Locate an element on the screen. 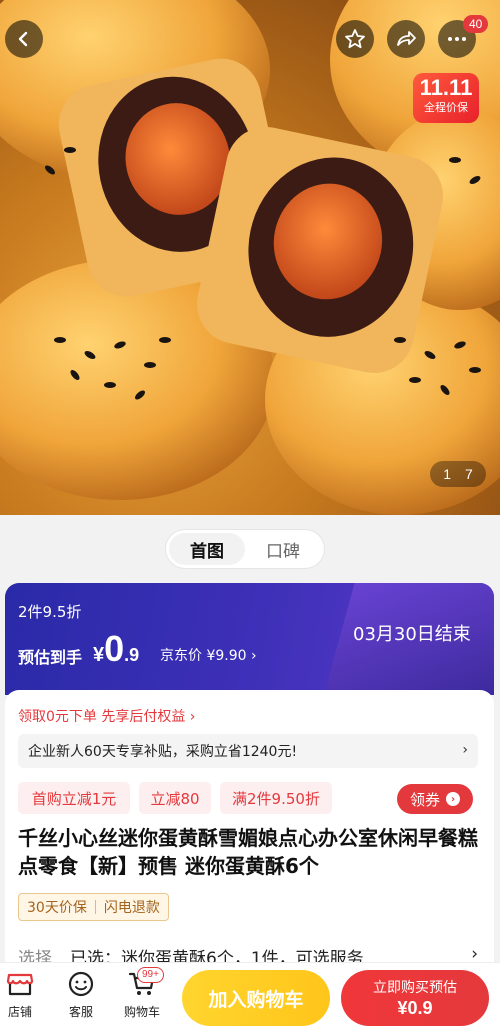 The image size is (500, 1032). customer-service-button: 客服 is located at coordinates (81, 994).